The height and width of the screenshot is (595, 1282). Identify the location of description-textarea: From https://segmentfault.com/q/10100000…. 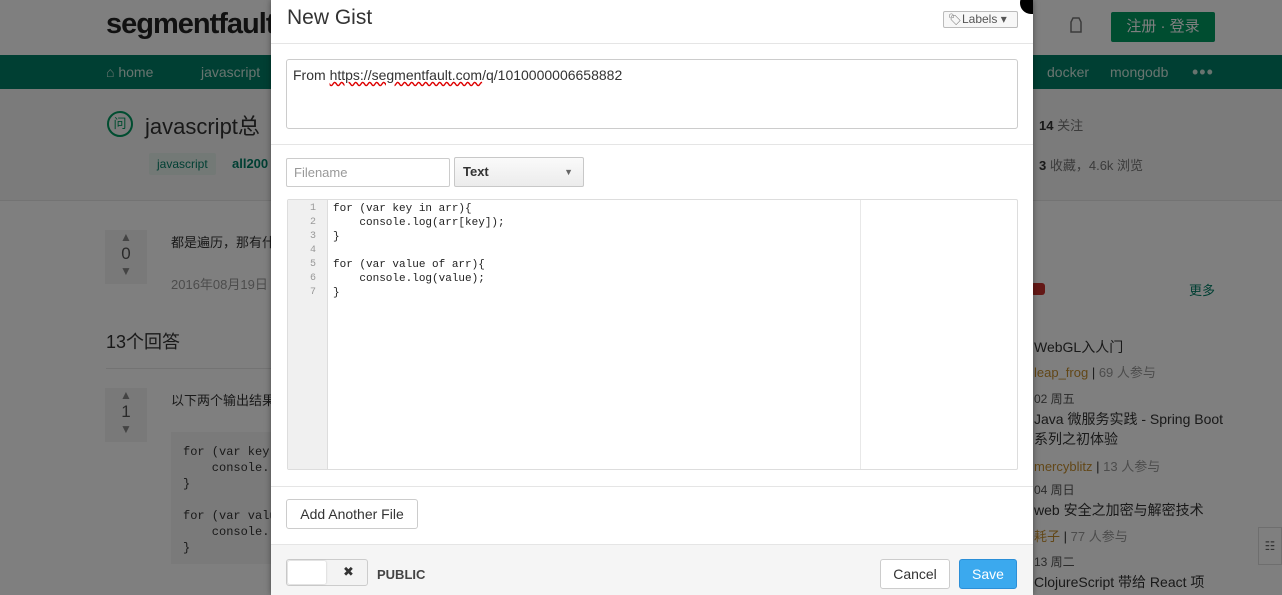
(652, 94).